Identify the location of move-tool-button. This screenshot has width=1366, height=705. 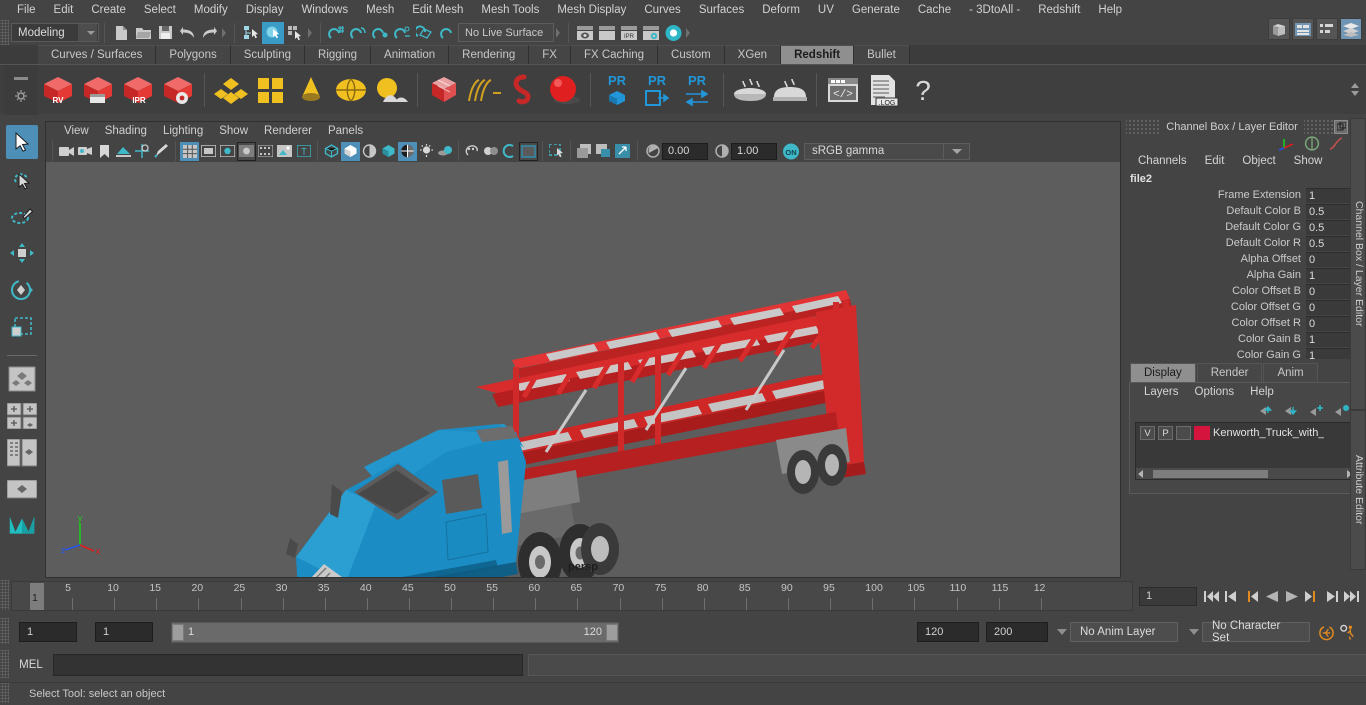
(22, 253).